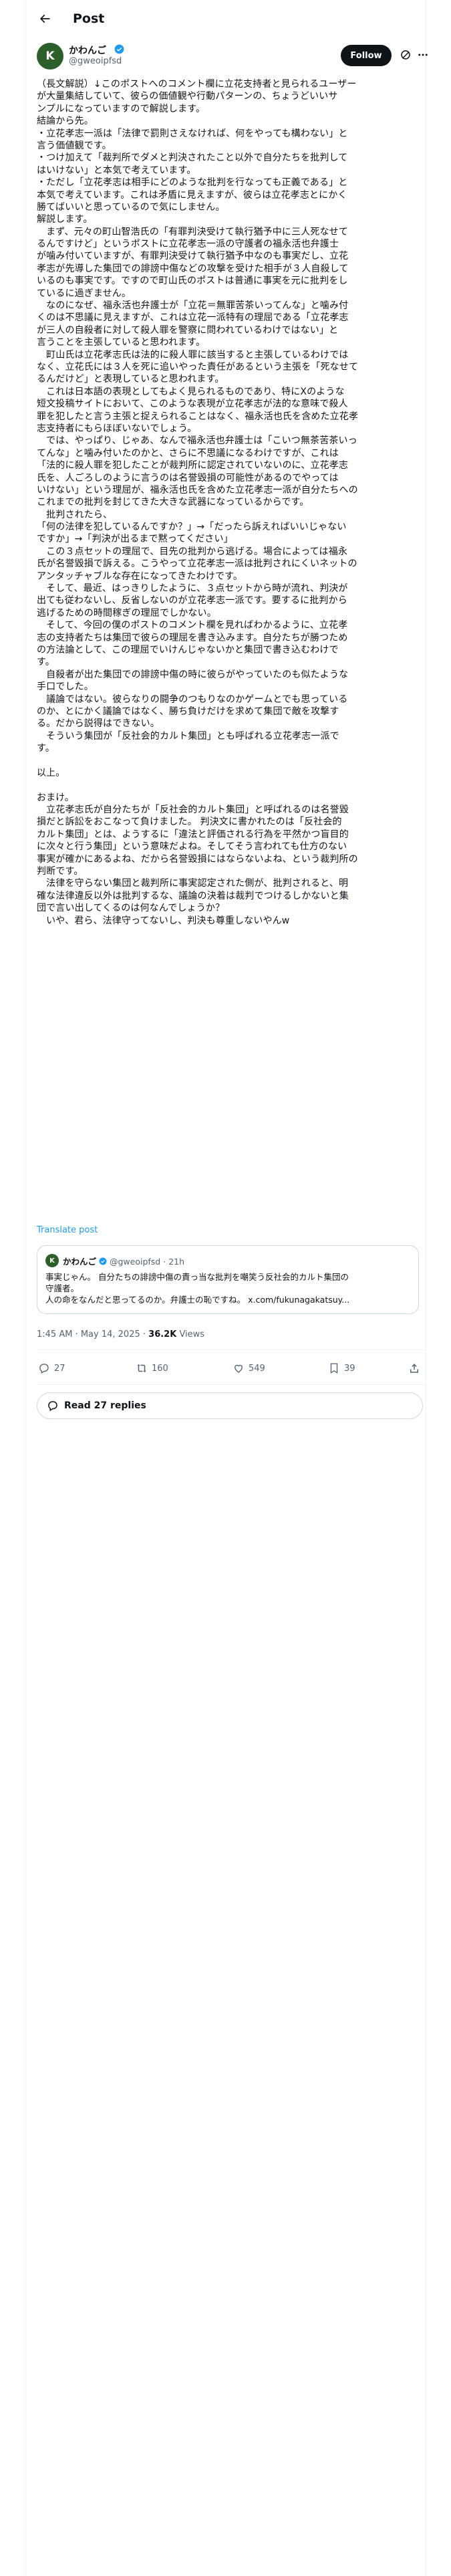 The height and width of the screenshot is (2576, 451). I want to click on post-text-line: 「法的に殺人罪を犯したことが裁判所に認定されていないのに、立花孝志, so click(193, 466).